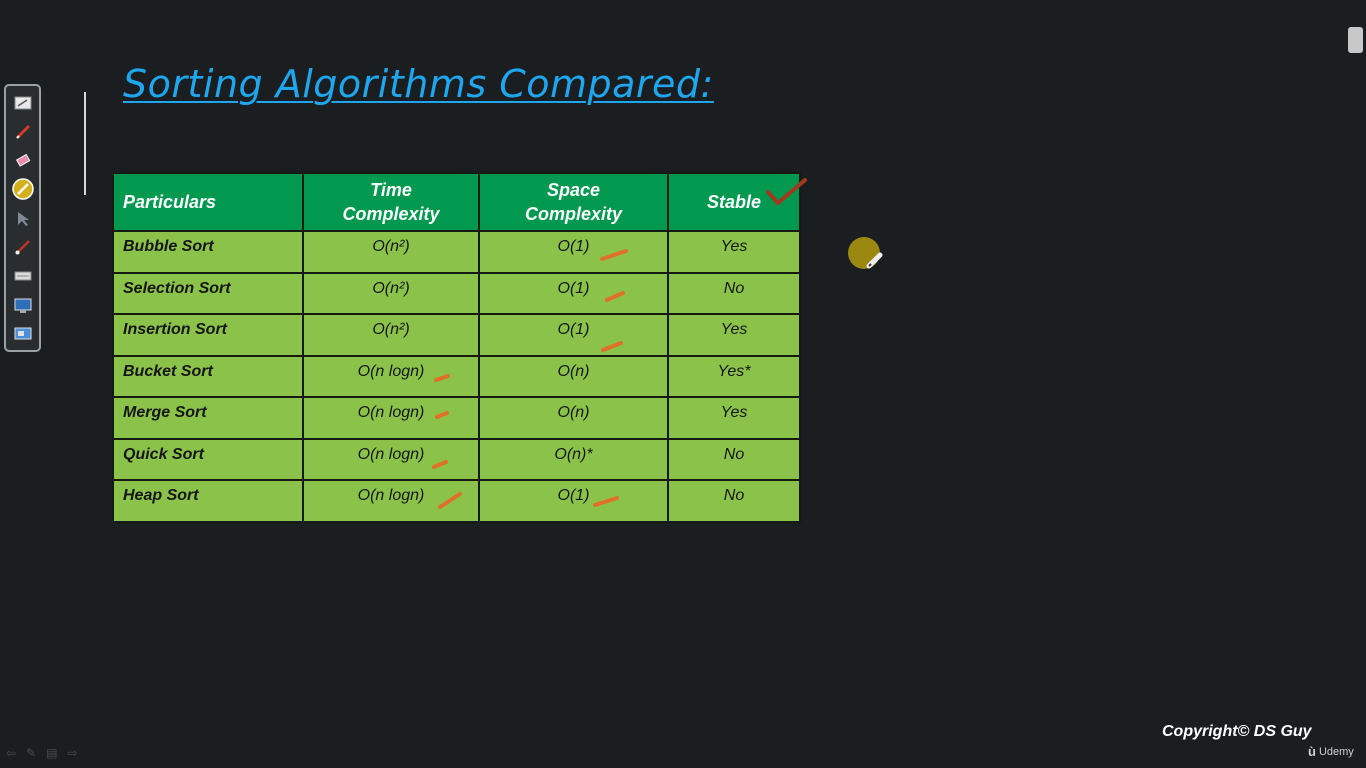  I want to click on row-name: Merge Sort, so click(208, 418).